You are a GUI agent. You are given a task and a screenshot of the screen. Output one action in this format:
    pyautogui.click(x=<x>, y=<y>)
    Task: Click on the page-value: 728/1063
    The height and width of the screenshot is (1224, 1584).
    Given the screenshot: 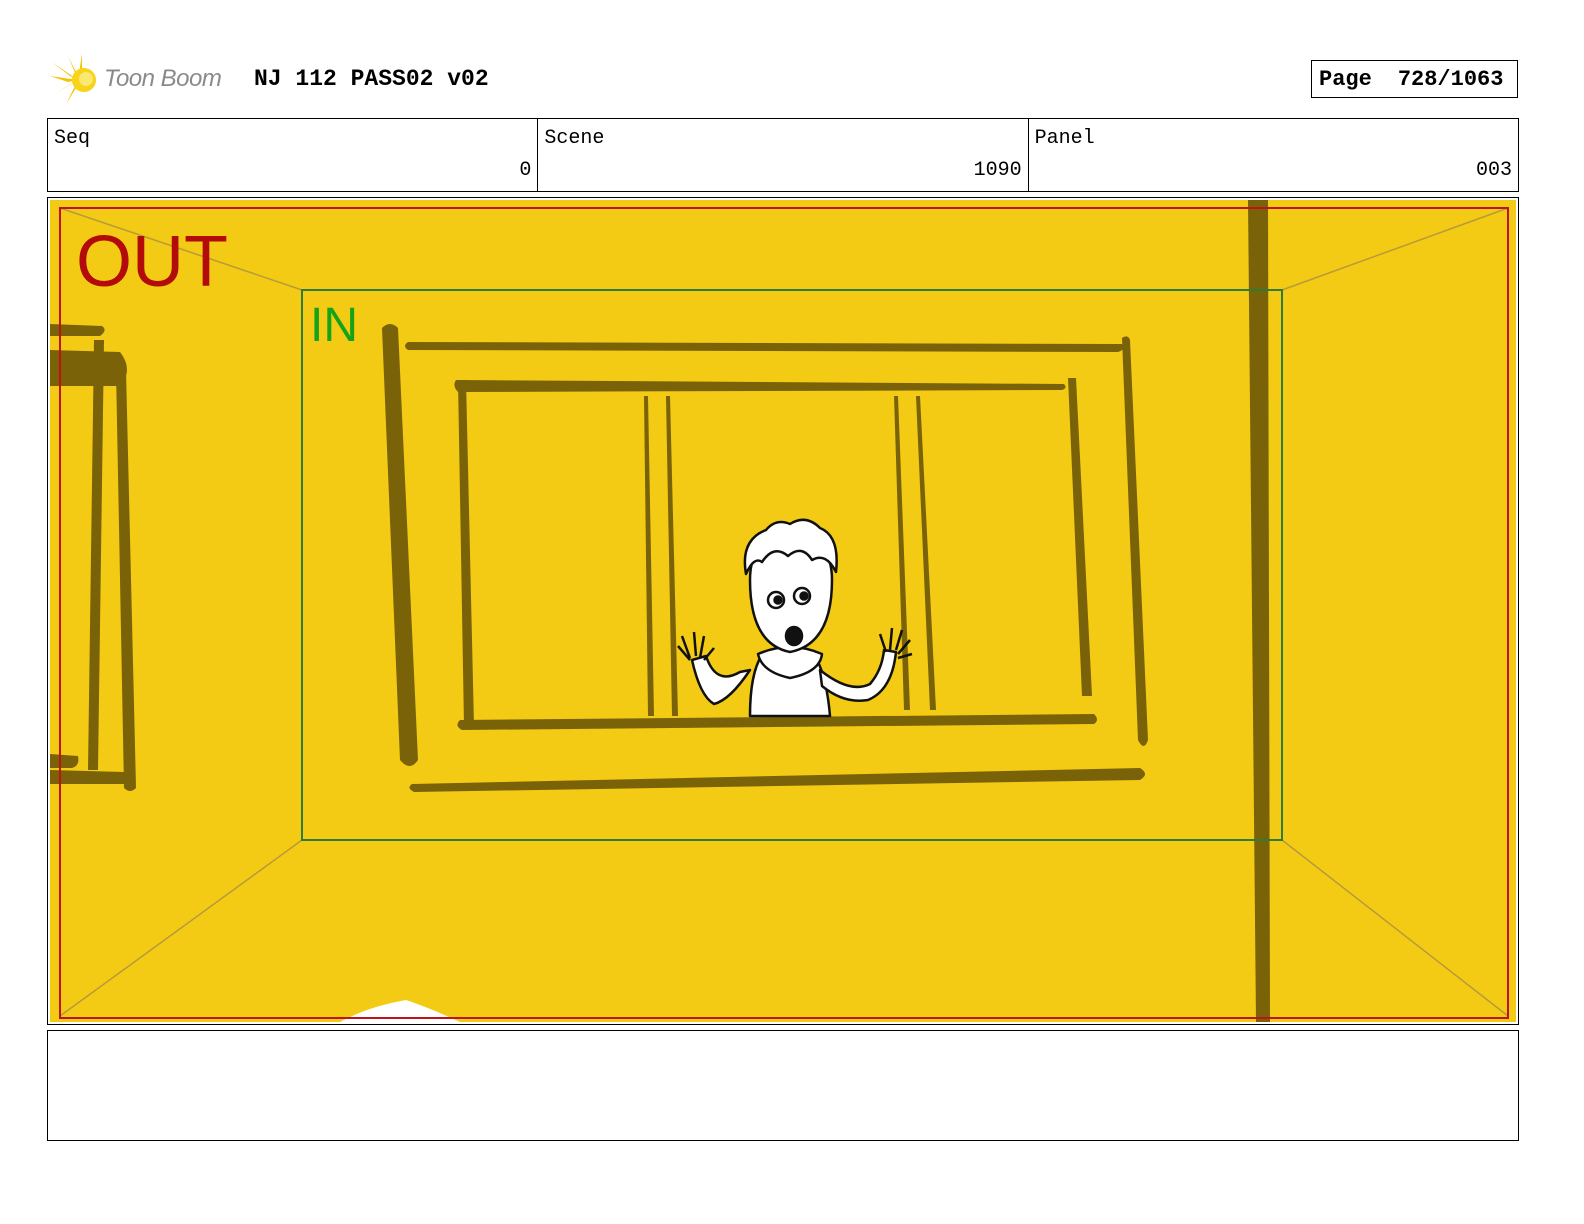 What is the action you would take?
    pyautogui.click(x=1450, y=79)
    